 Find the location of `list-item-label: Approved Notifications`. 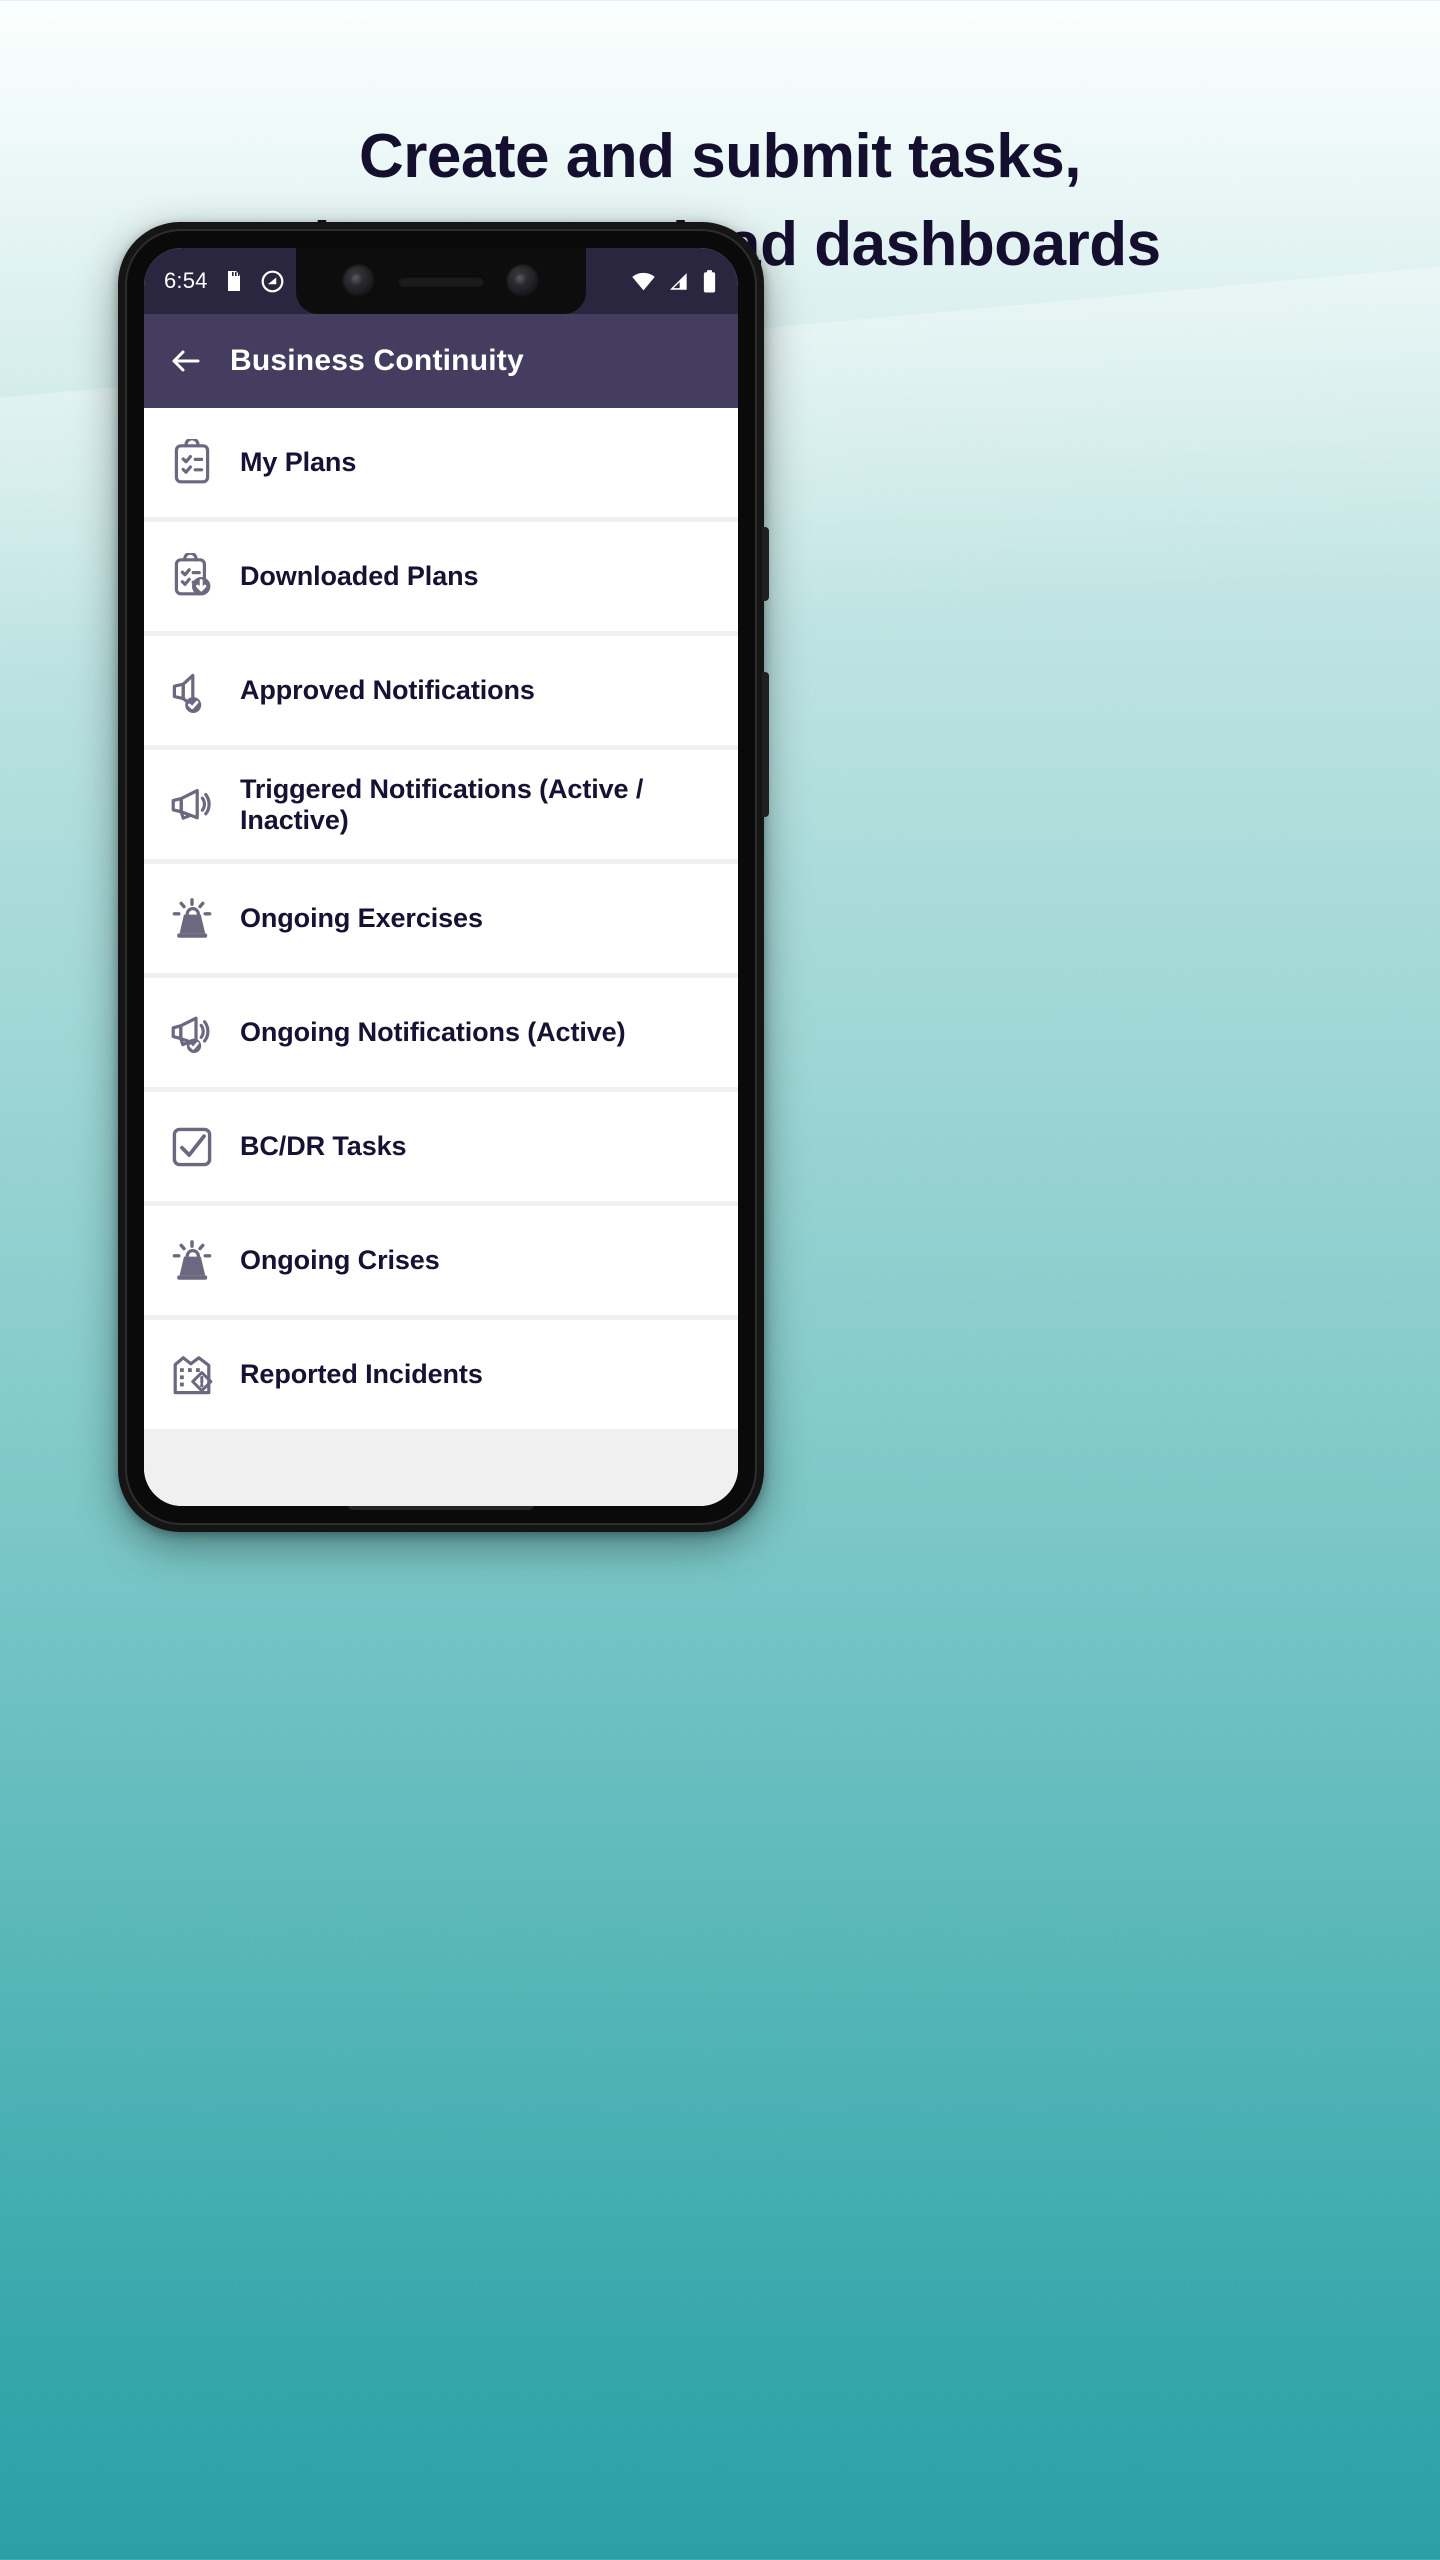

list-item-label: Approved Notifications is located at coordinates (387, 690).